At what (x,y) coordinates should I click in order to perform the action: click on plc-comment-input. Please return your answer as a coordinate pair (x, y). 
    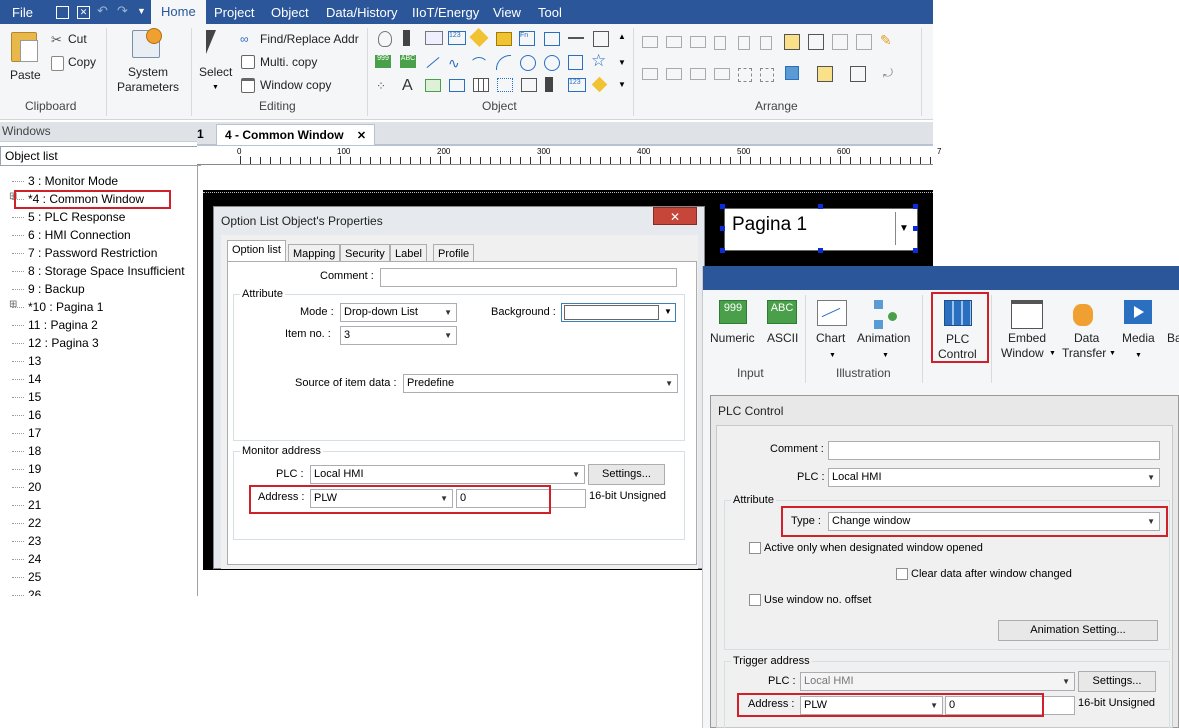
    Looking at the image, I should click on (994, 450).